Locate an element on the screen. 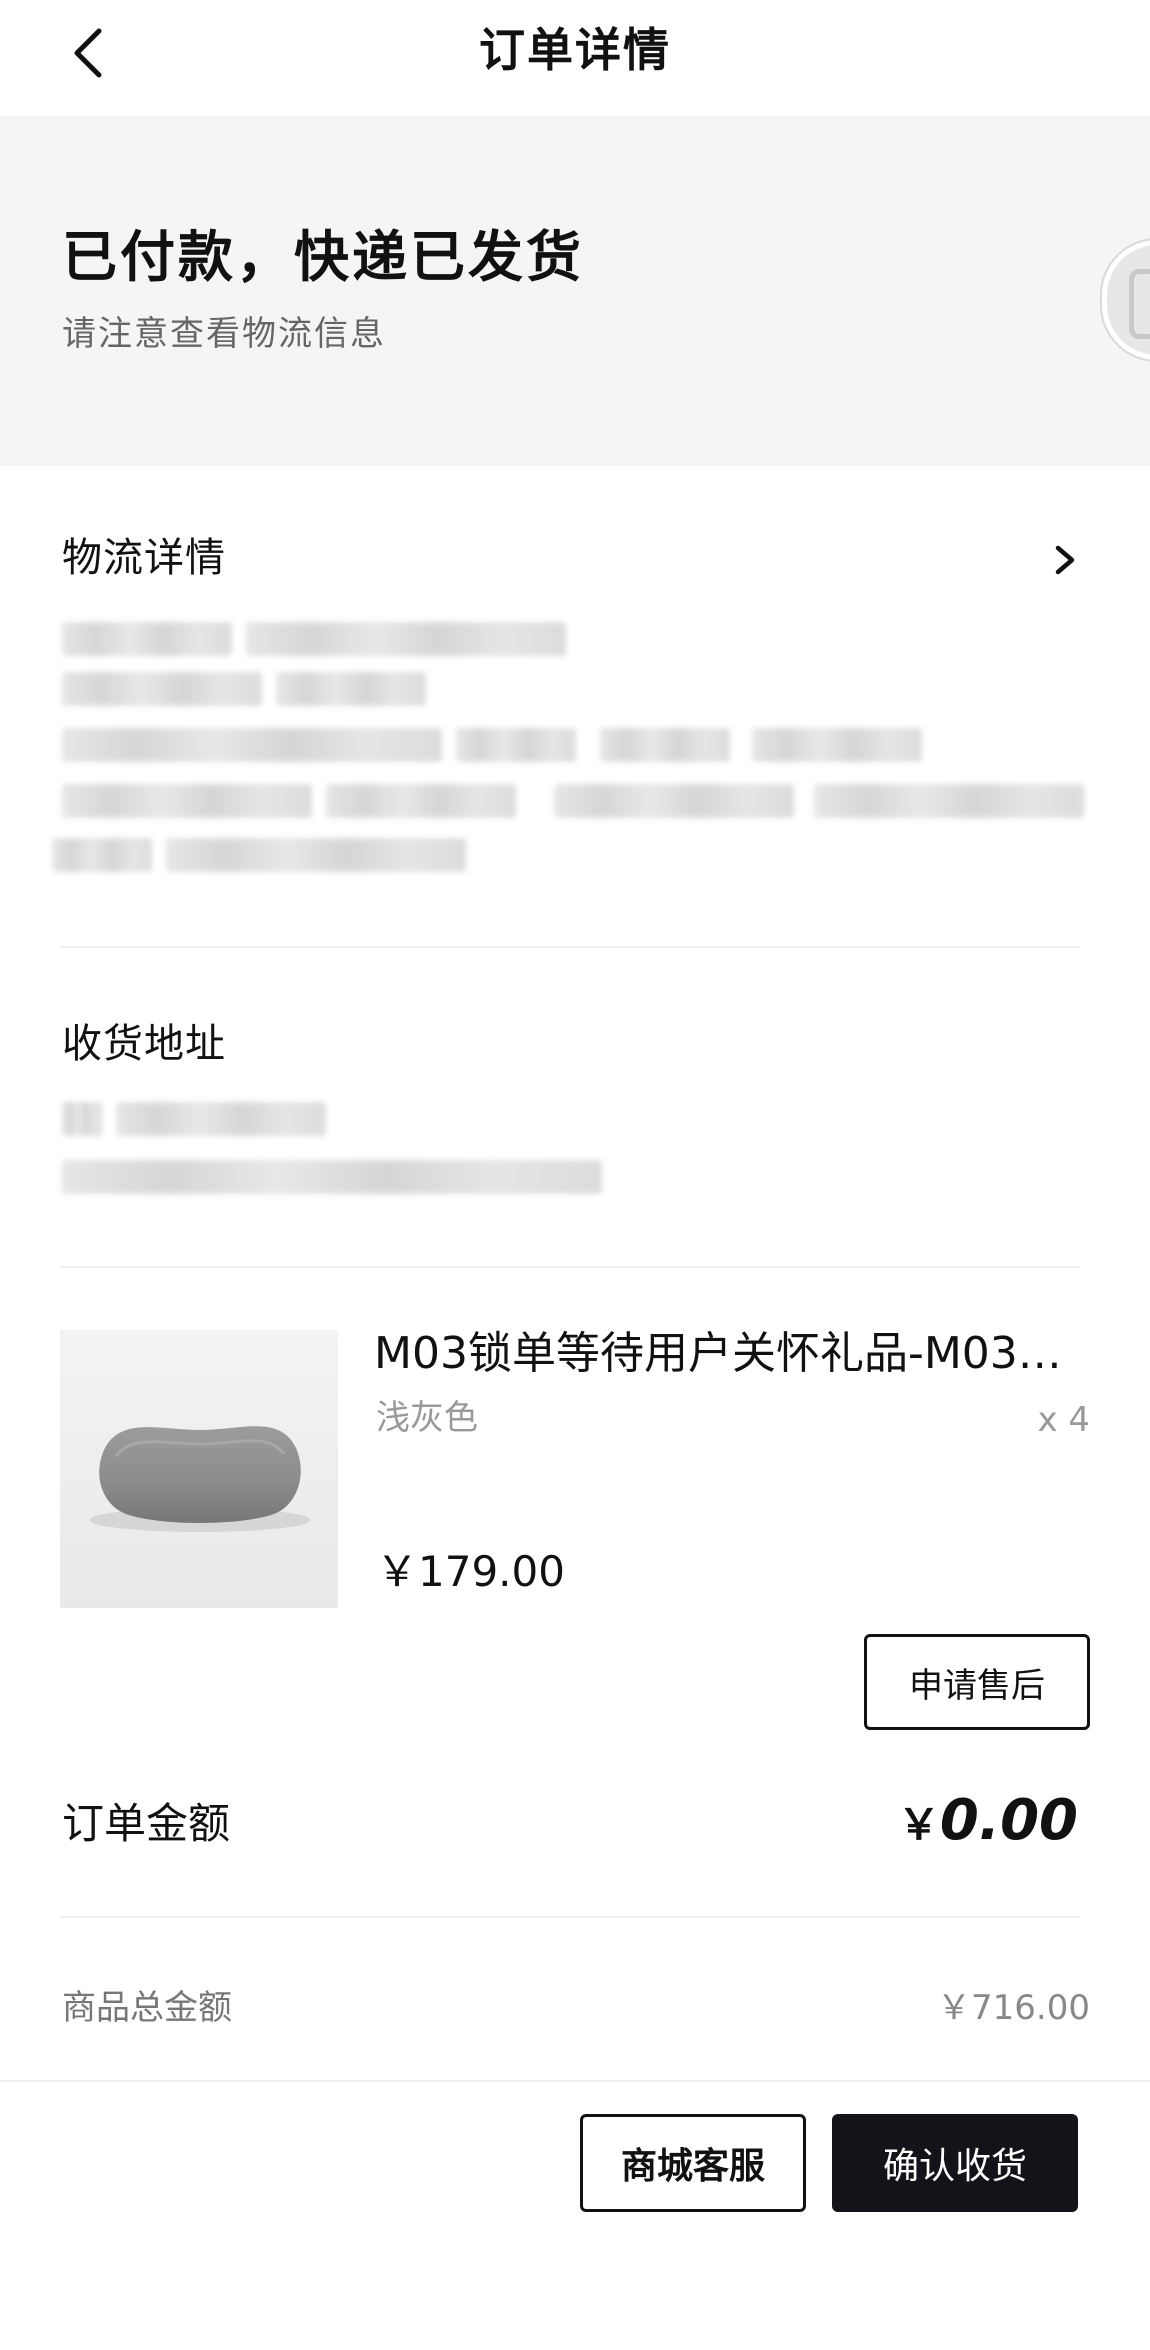 The height and width of the screenshot is (2350, 1150). confirm-receipt-button: 确认收货 is located at coordinates (955, 2163).